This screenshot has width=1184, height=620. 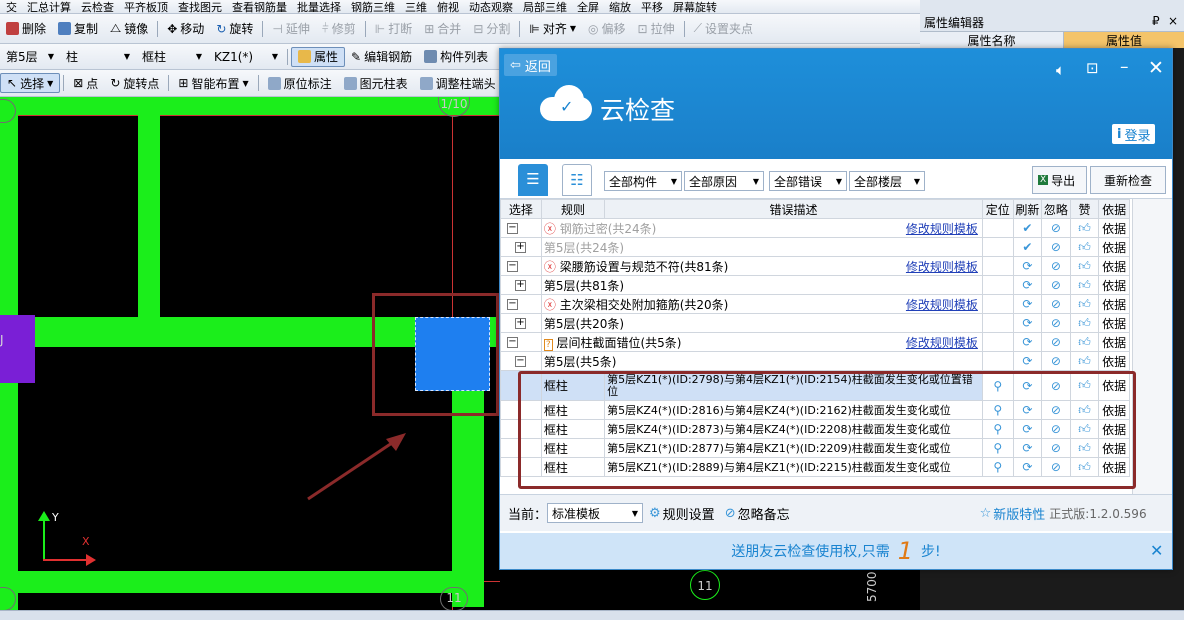 I want to click on top-toolbar-item: 俯视, so click(x=448, y=7).